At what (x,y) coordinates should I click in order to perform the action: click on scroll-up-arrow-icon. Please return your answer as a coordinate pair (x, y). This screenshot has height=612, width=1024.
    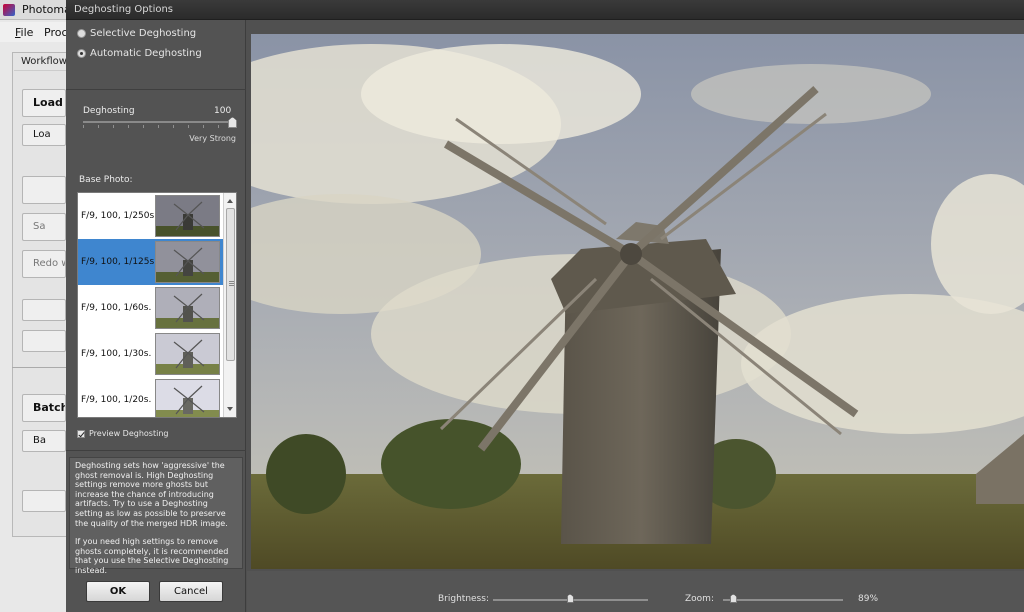
    Looking at the image, I should click on (230, 201).